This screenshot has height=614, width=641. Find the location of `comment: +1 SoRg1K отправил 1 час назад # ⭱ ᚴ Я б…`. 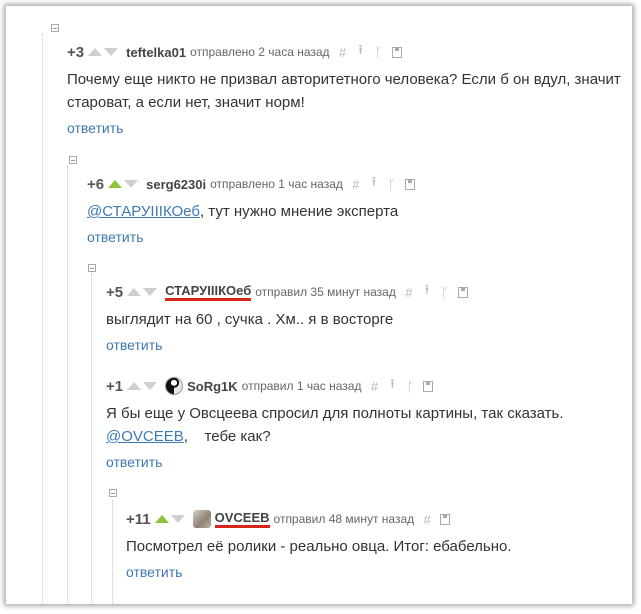

comment: +1 SoRg1K отправил 1 час назад # ⭱ ᚴ Я б… is located at coordinates (366, 423).